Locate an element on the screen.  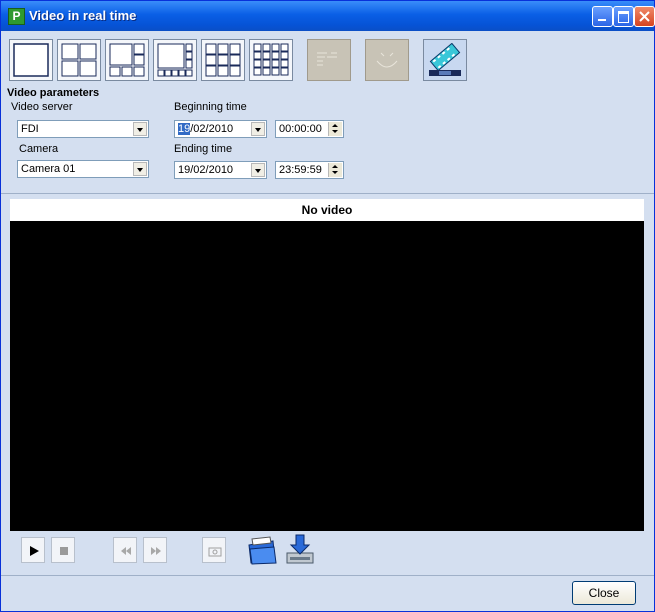
layout-1plus5-icon is located at coordinates (127, 60).